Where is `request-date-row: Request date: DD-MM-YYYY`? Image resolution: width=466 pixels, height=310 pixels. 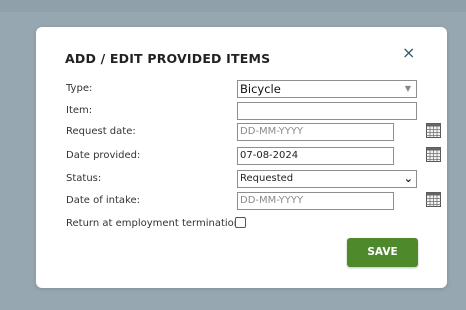 request-date-row: Request date: DD-MM-YYYY is located at coordinates (253, 132).